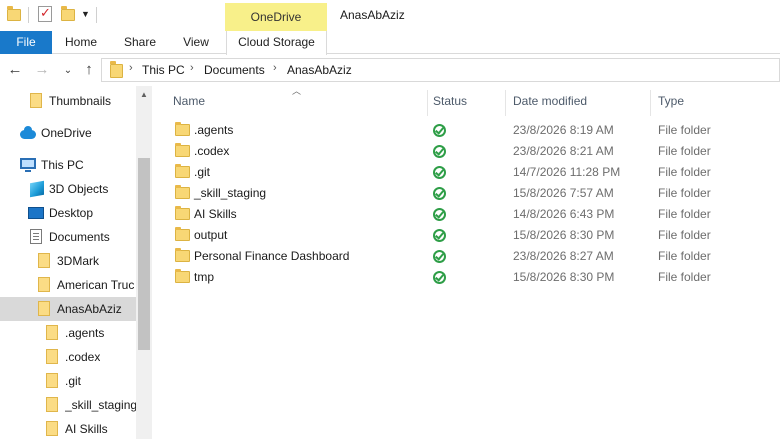 The height and width of the screenshot is (439, 780). What do you see at coordinates (68, 428) in the screenshot?
I see `nav-item-ai-skills: AI Skills` at bounding box center [68, 428].